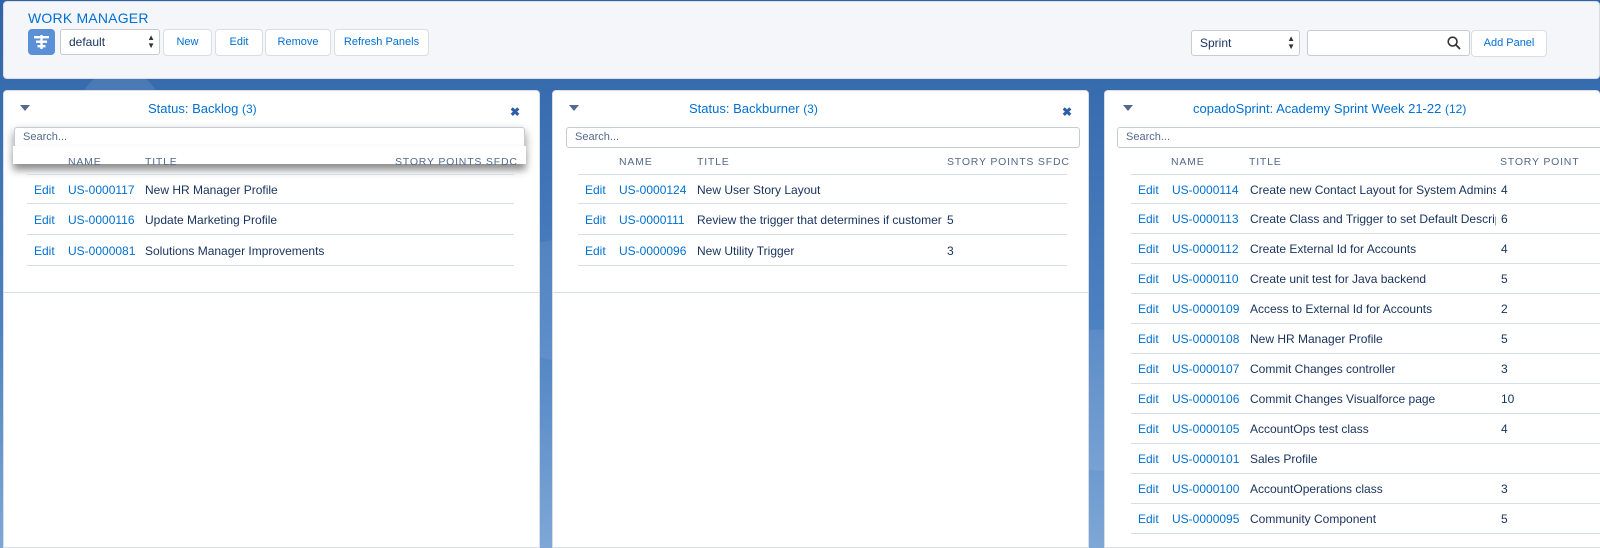 Image resolution: width=1600 pixels, height=548 pixels. What do you see at coordinates (298, 42) in the screenshot?
I see `remove-button: Remove` at bounding box center [298, 42].